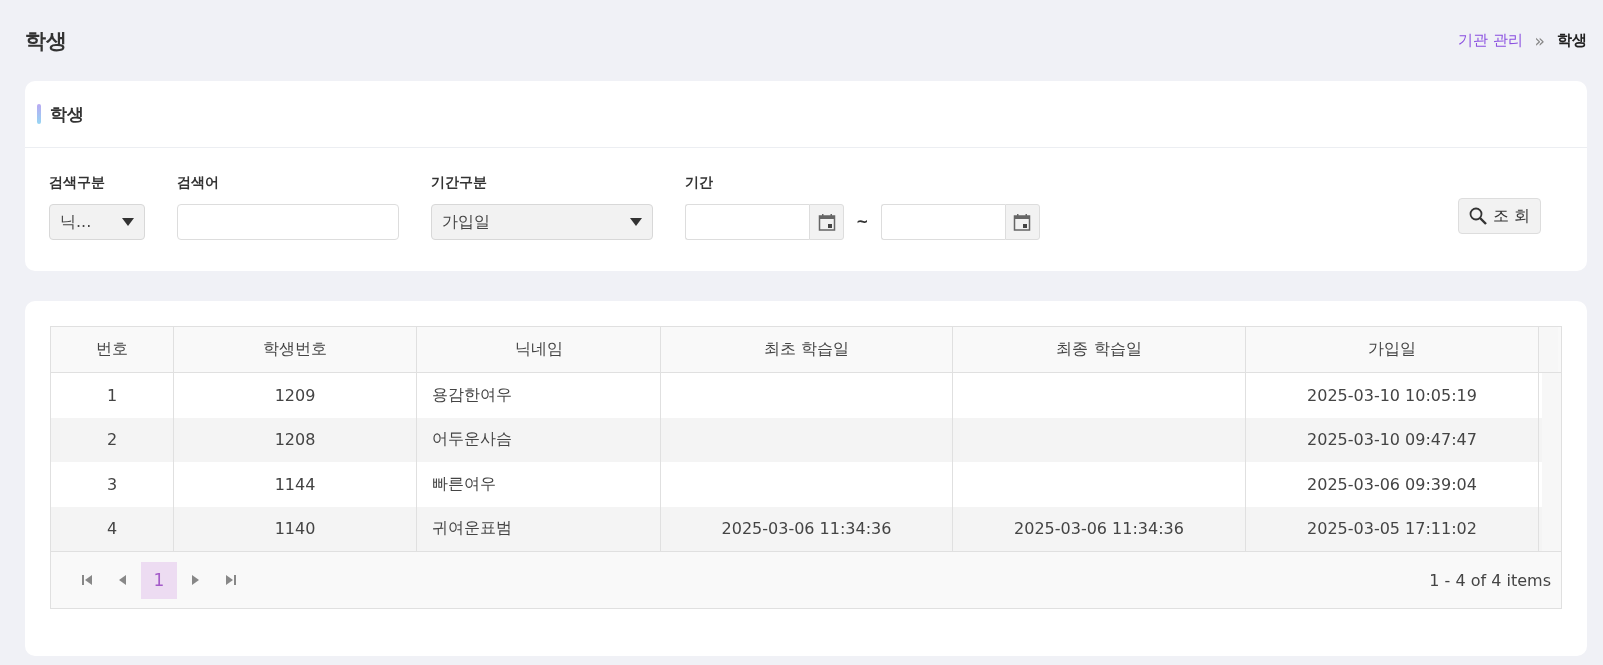  What do you see at coordinates (1392, 395) in the screenshot?
I see `table-cell: 2025-03-10 10:05:19` at bounding box center [1392, 395].